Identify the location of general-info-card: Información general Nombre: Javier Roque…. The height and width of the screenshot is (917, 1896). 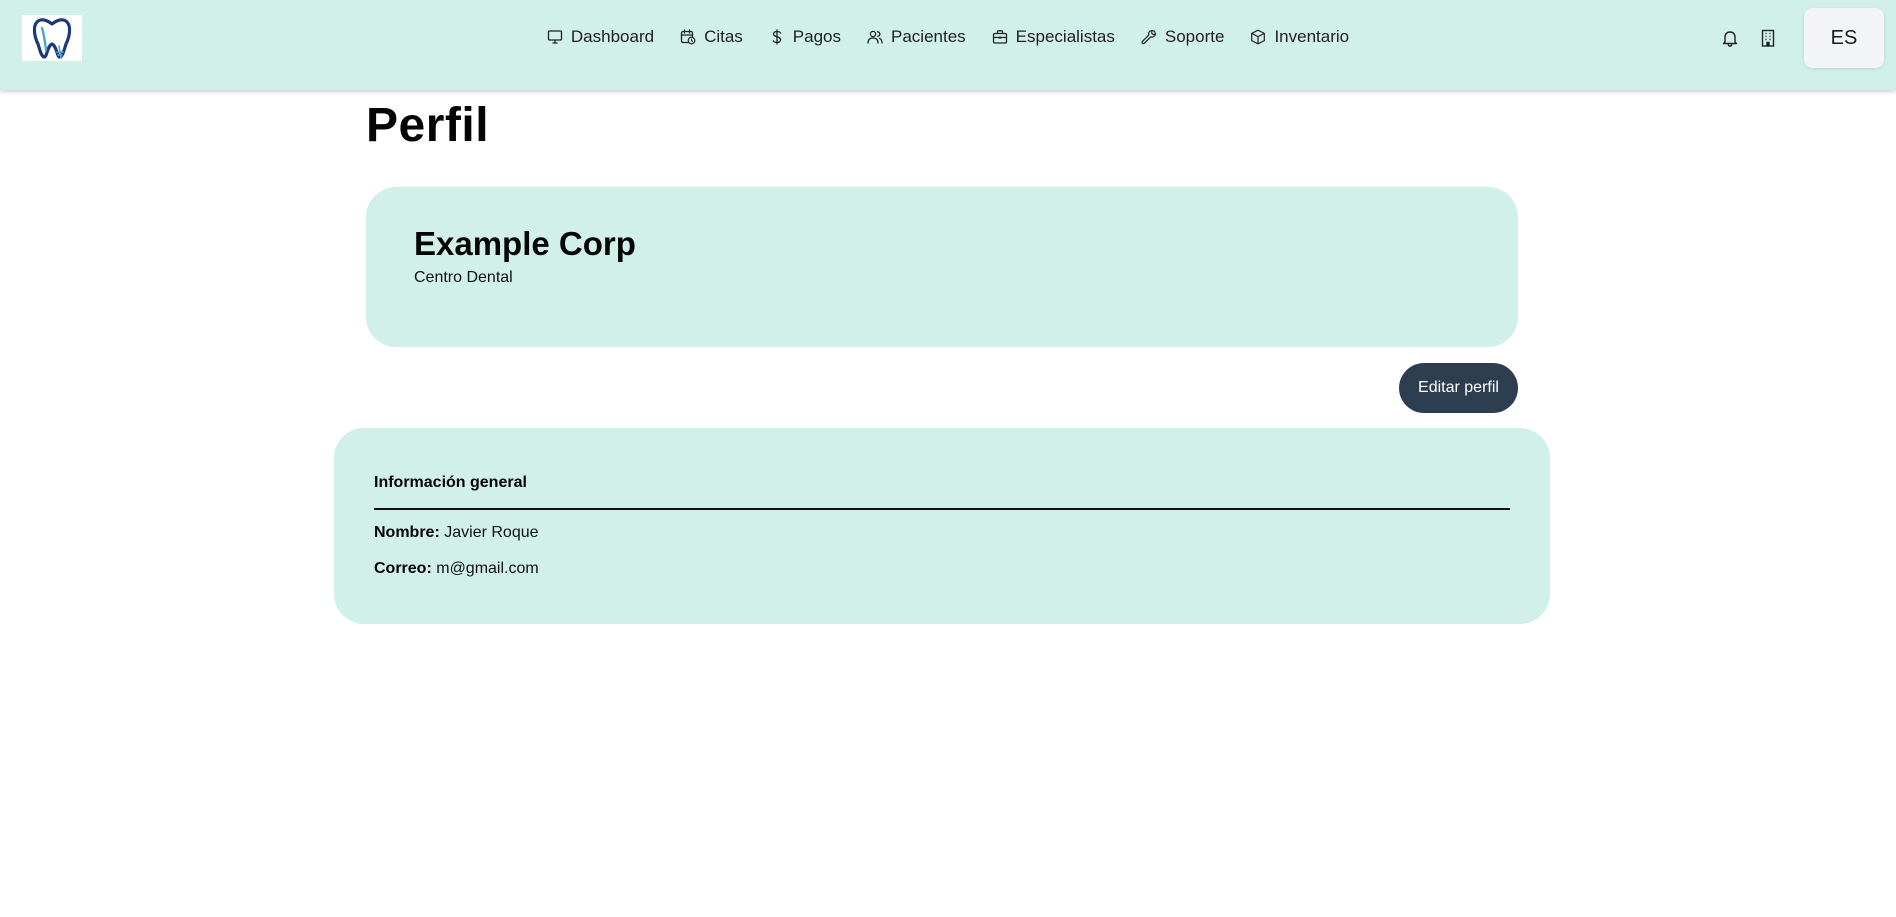
(942, 526).